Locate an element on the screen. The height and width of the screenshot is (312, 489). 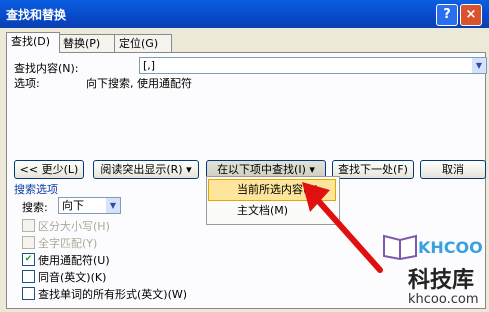
find-value: [,] is located at coordinates (149, 65).